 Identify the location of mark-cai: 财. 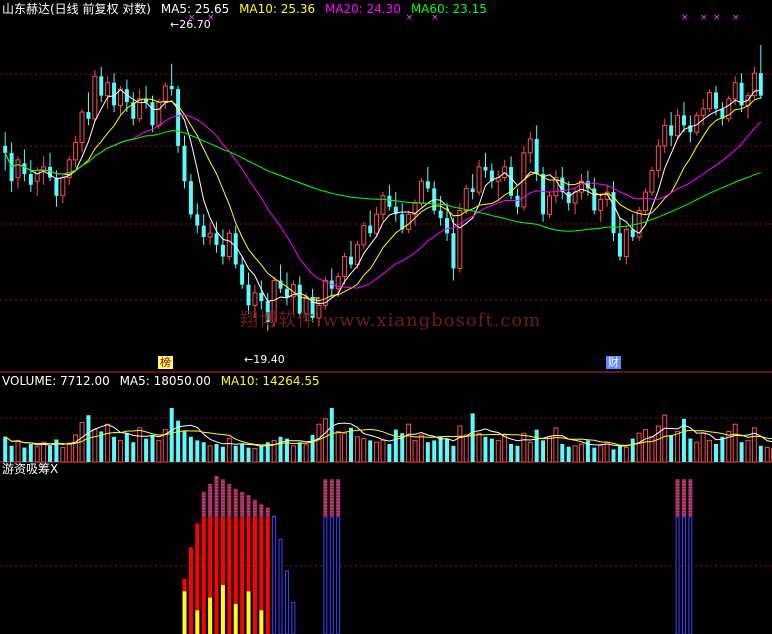
(613, 362).